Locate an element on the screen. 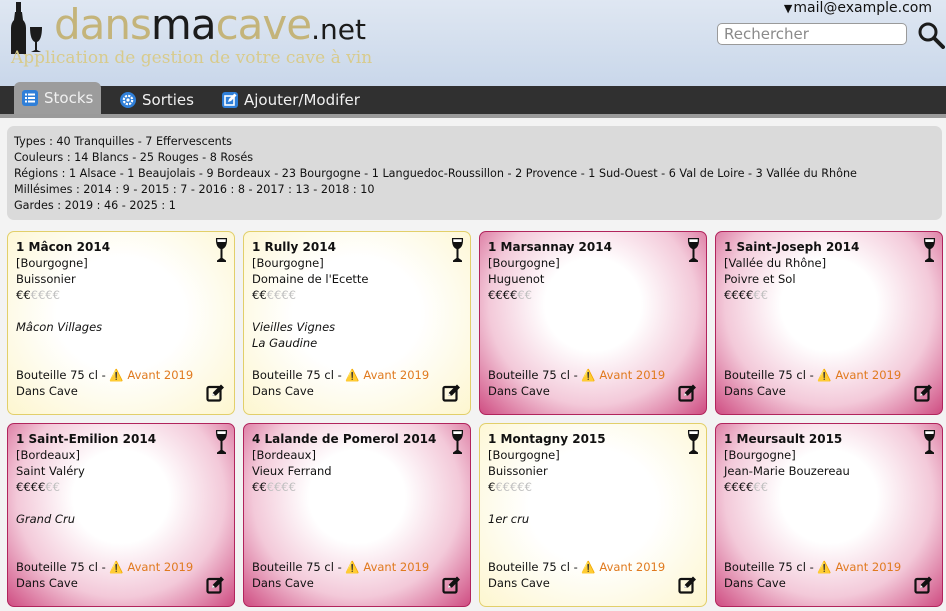  app-logo: dansmacave.net is located at coordinates (210, 27).